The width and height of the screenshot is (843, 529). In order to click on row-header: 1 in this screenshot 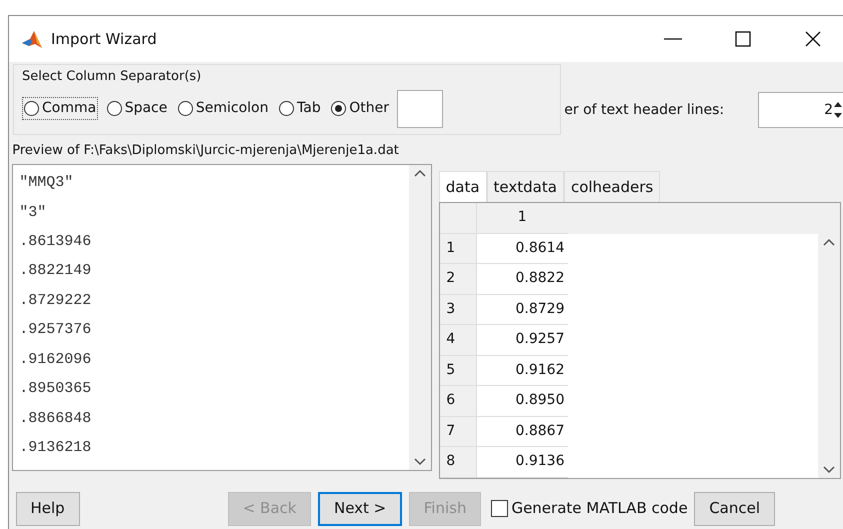, I will do `click(458, 249)`.